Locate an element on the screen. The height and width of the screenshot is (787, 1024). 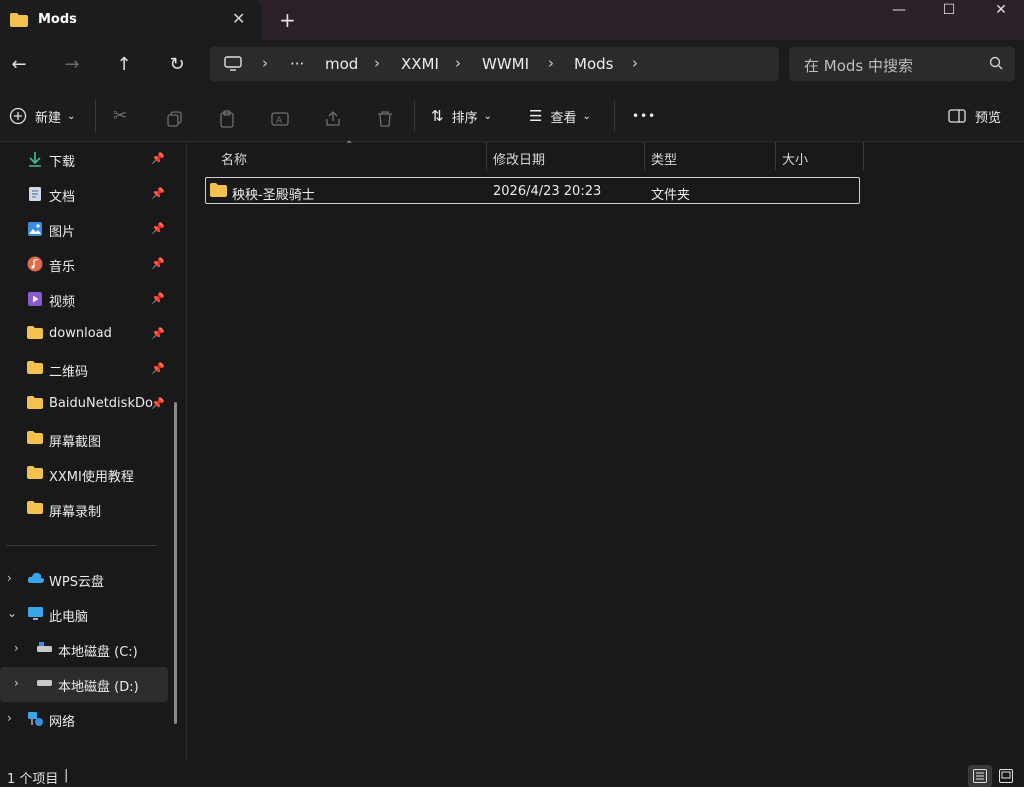
column-header-modified: 修改日期 is located at coordinates (565, 156).